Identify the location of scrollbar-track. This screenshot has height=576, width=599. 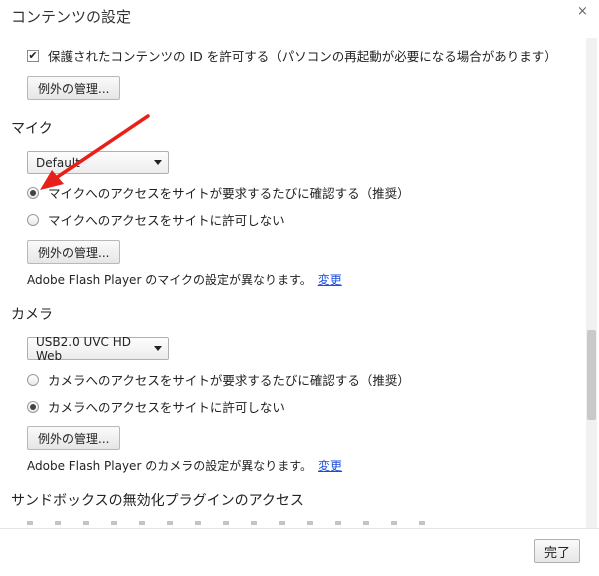
(591, 283).